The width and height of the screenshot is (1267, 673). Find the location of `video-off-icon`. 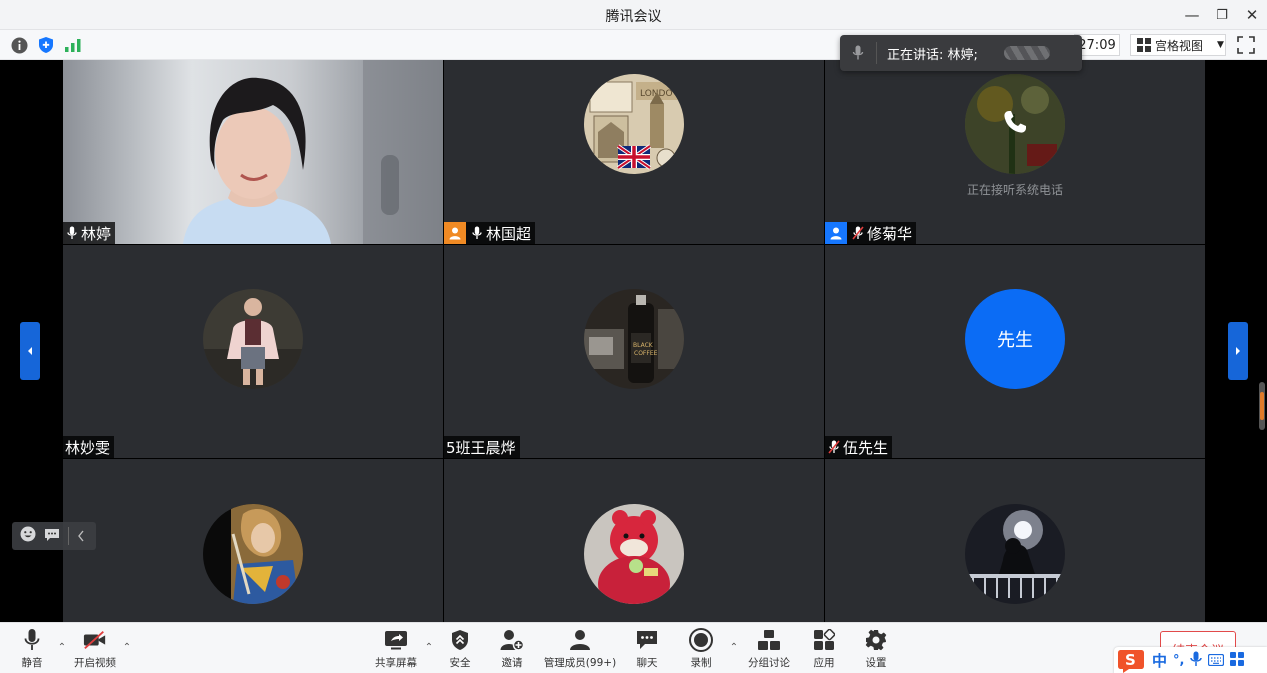

video-off-icon is located at coordinates (95, 640).